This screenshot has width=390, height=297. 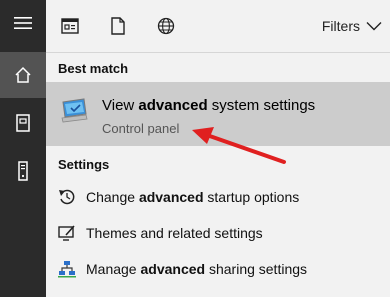 I want to click on label-text-start: Manage, so click(x=113, y=269).